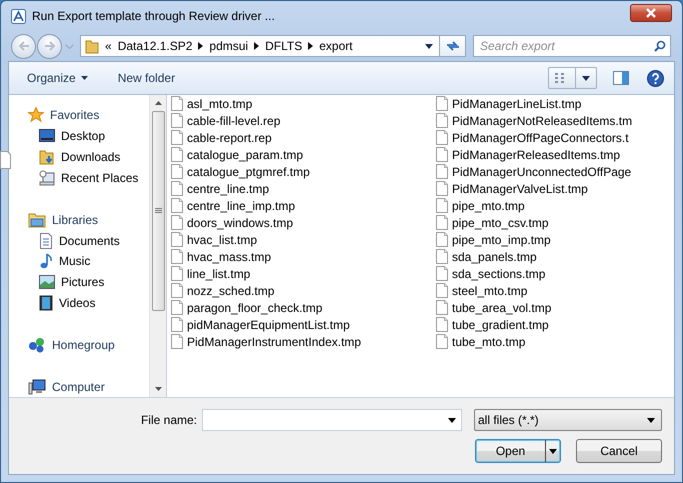 The width and height of the screenshot is (683, 483). I want to click on film-icon, so click(46, 303).